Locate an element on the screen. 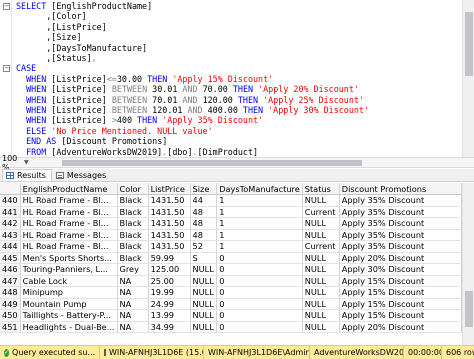 The width and height of the screenshot is (474, 359). editor-vertical-scrollbar is located at coordinates (468, 78).